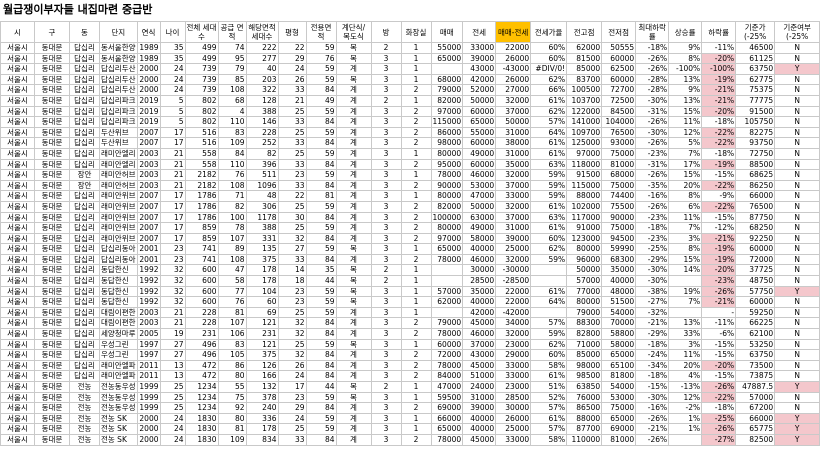 The image size is (831, 455). What do you see at coordinates (232, 69) in the screenshot?
I see `table-cell: 79` at bounding box center [232, 69].